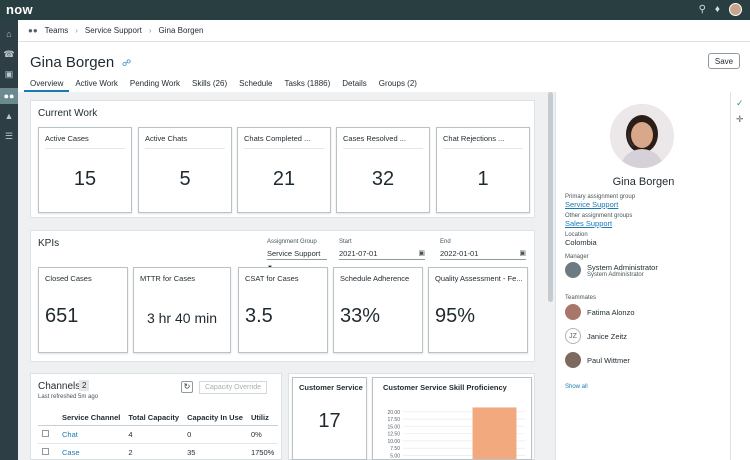  What do you see at coordinates (360, 316) in the screenshot?
I see `kpi-value: 33%` at bounding box center [360, 316].